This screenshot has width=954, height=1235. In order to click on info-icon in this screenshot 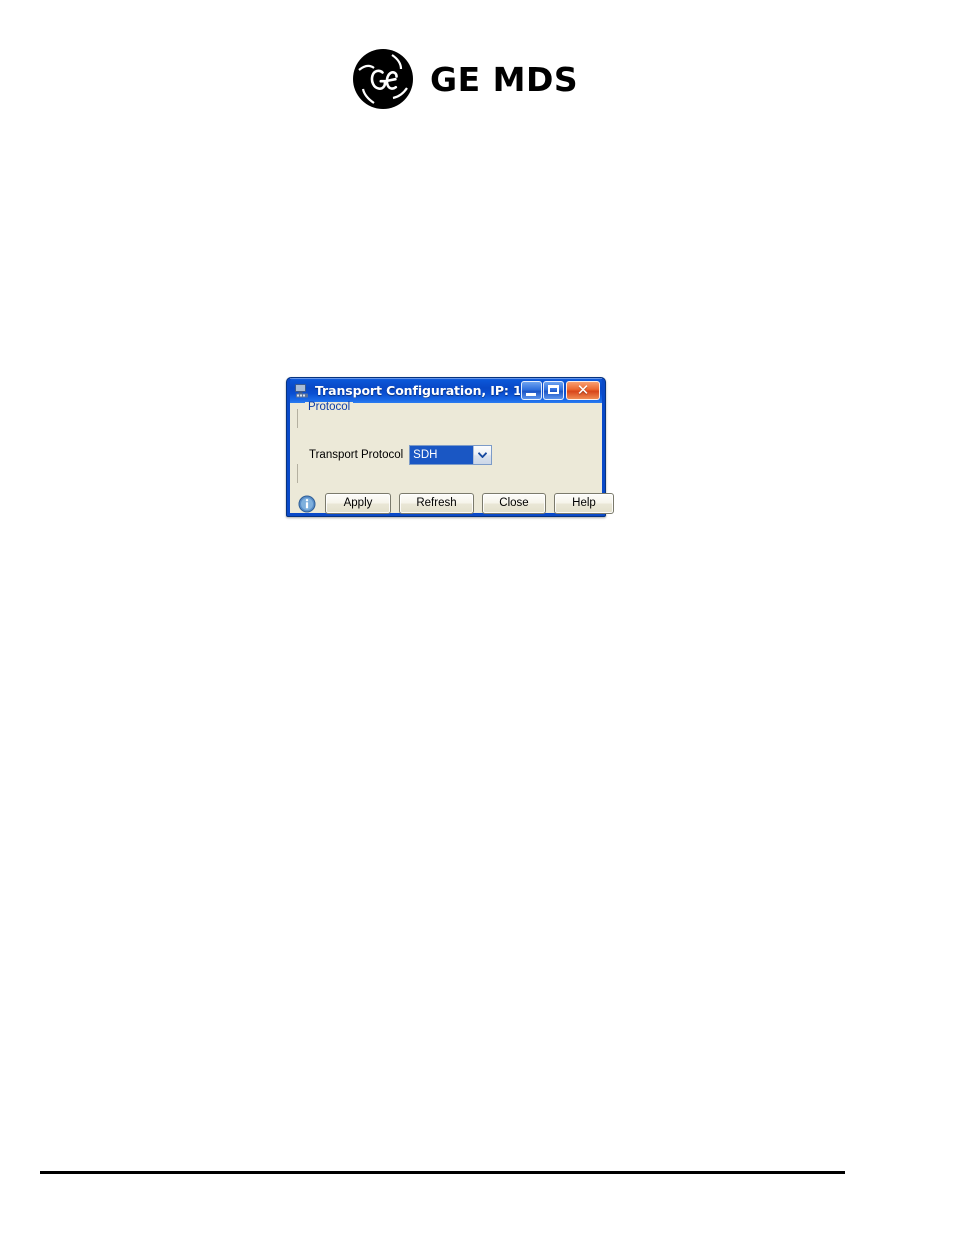, I will do `click(307, 504)`.